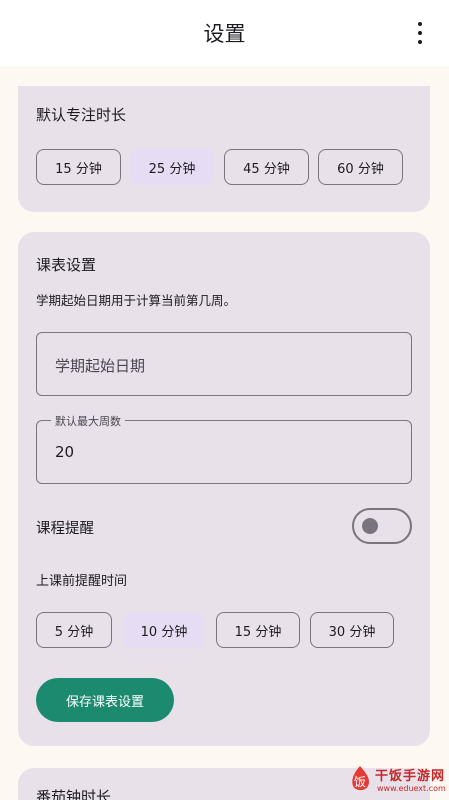 This screenshot has width=449, height=800. I want to click on schedule-description: 学期起始日期用于计算当前第几周。, so click(136, 300).